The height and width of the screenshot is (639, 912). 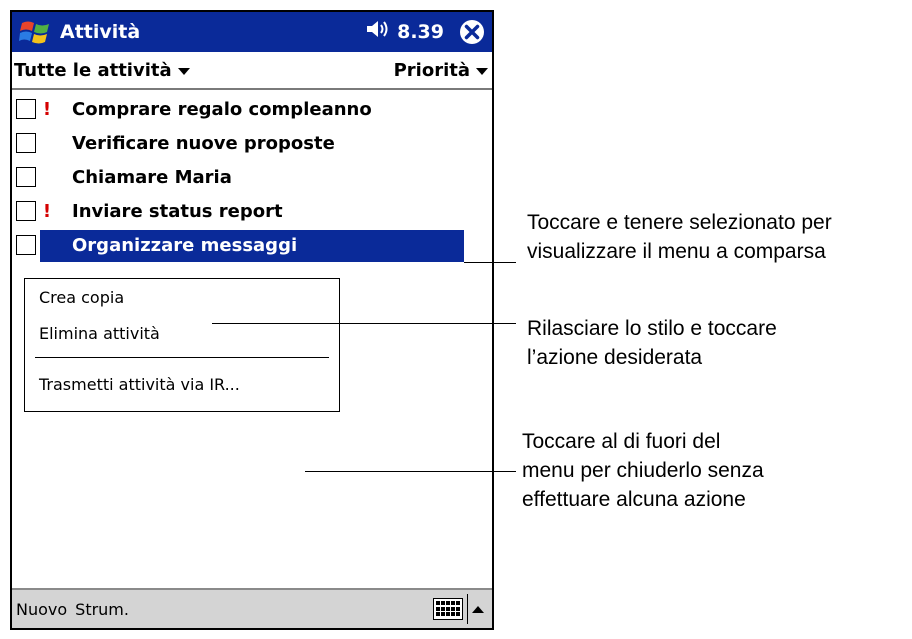 I want to click on filter-bar: Tutte le attività Priorità, so click(x=252, y=71).